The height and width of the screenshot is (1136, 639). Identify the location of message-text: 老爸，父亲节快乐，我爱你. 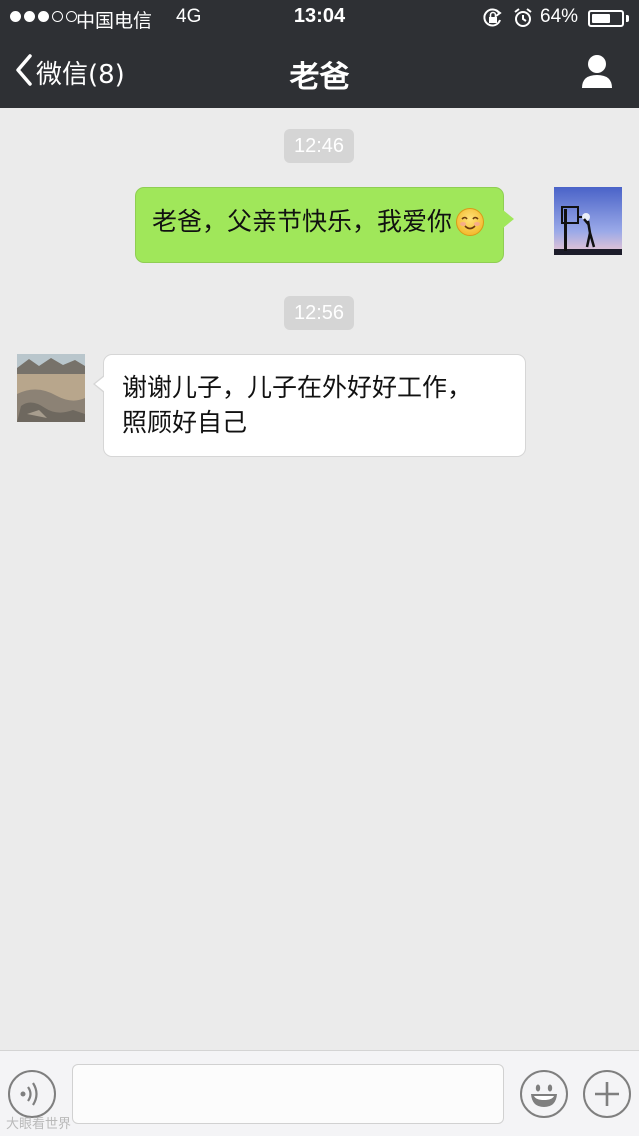
(302, 221).